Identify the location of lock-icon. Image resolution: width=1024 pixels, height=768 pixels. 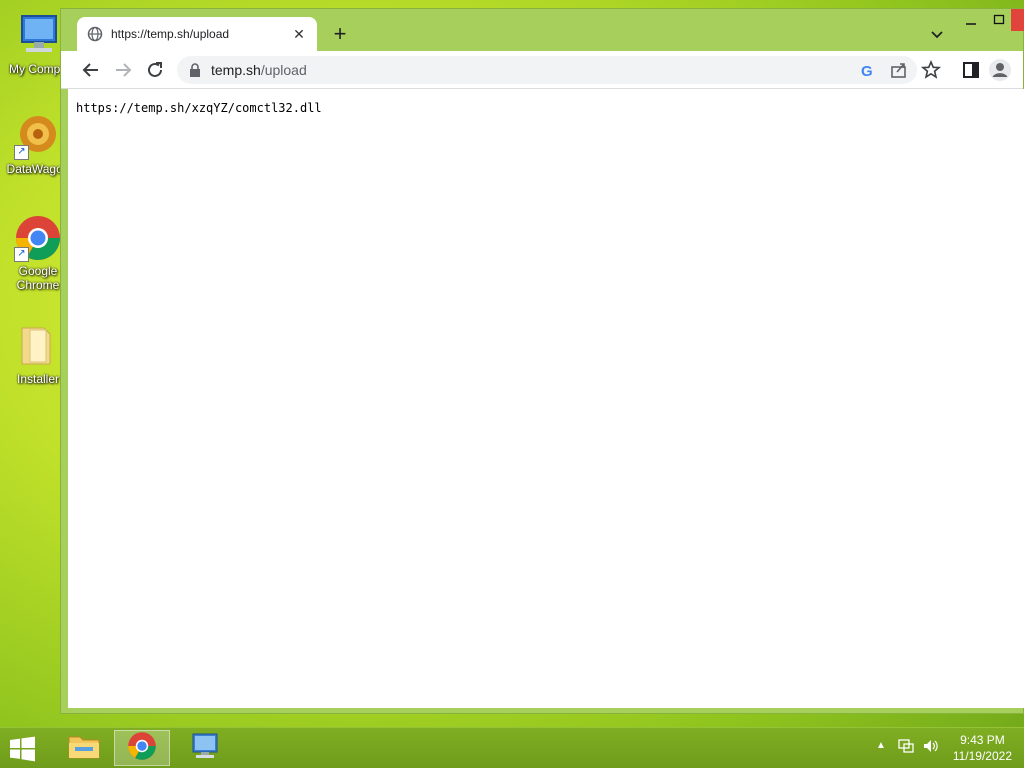
(195, 70).